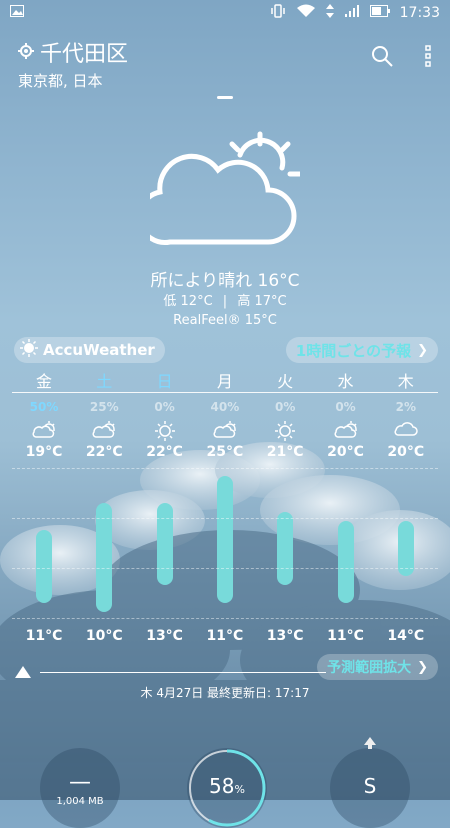 This screenshot has height=828, width=450. I want to click on forecast-day-label: 金, so click(44, 380).